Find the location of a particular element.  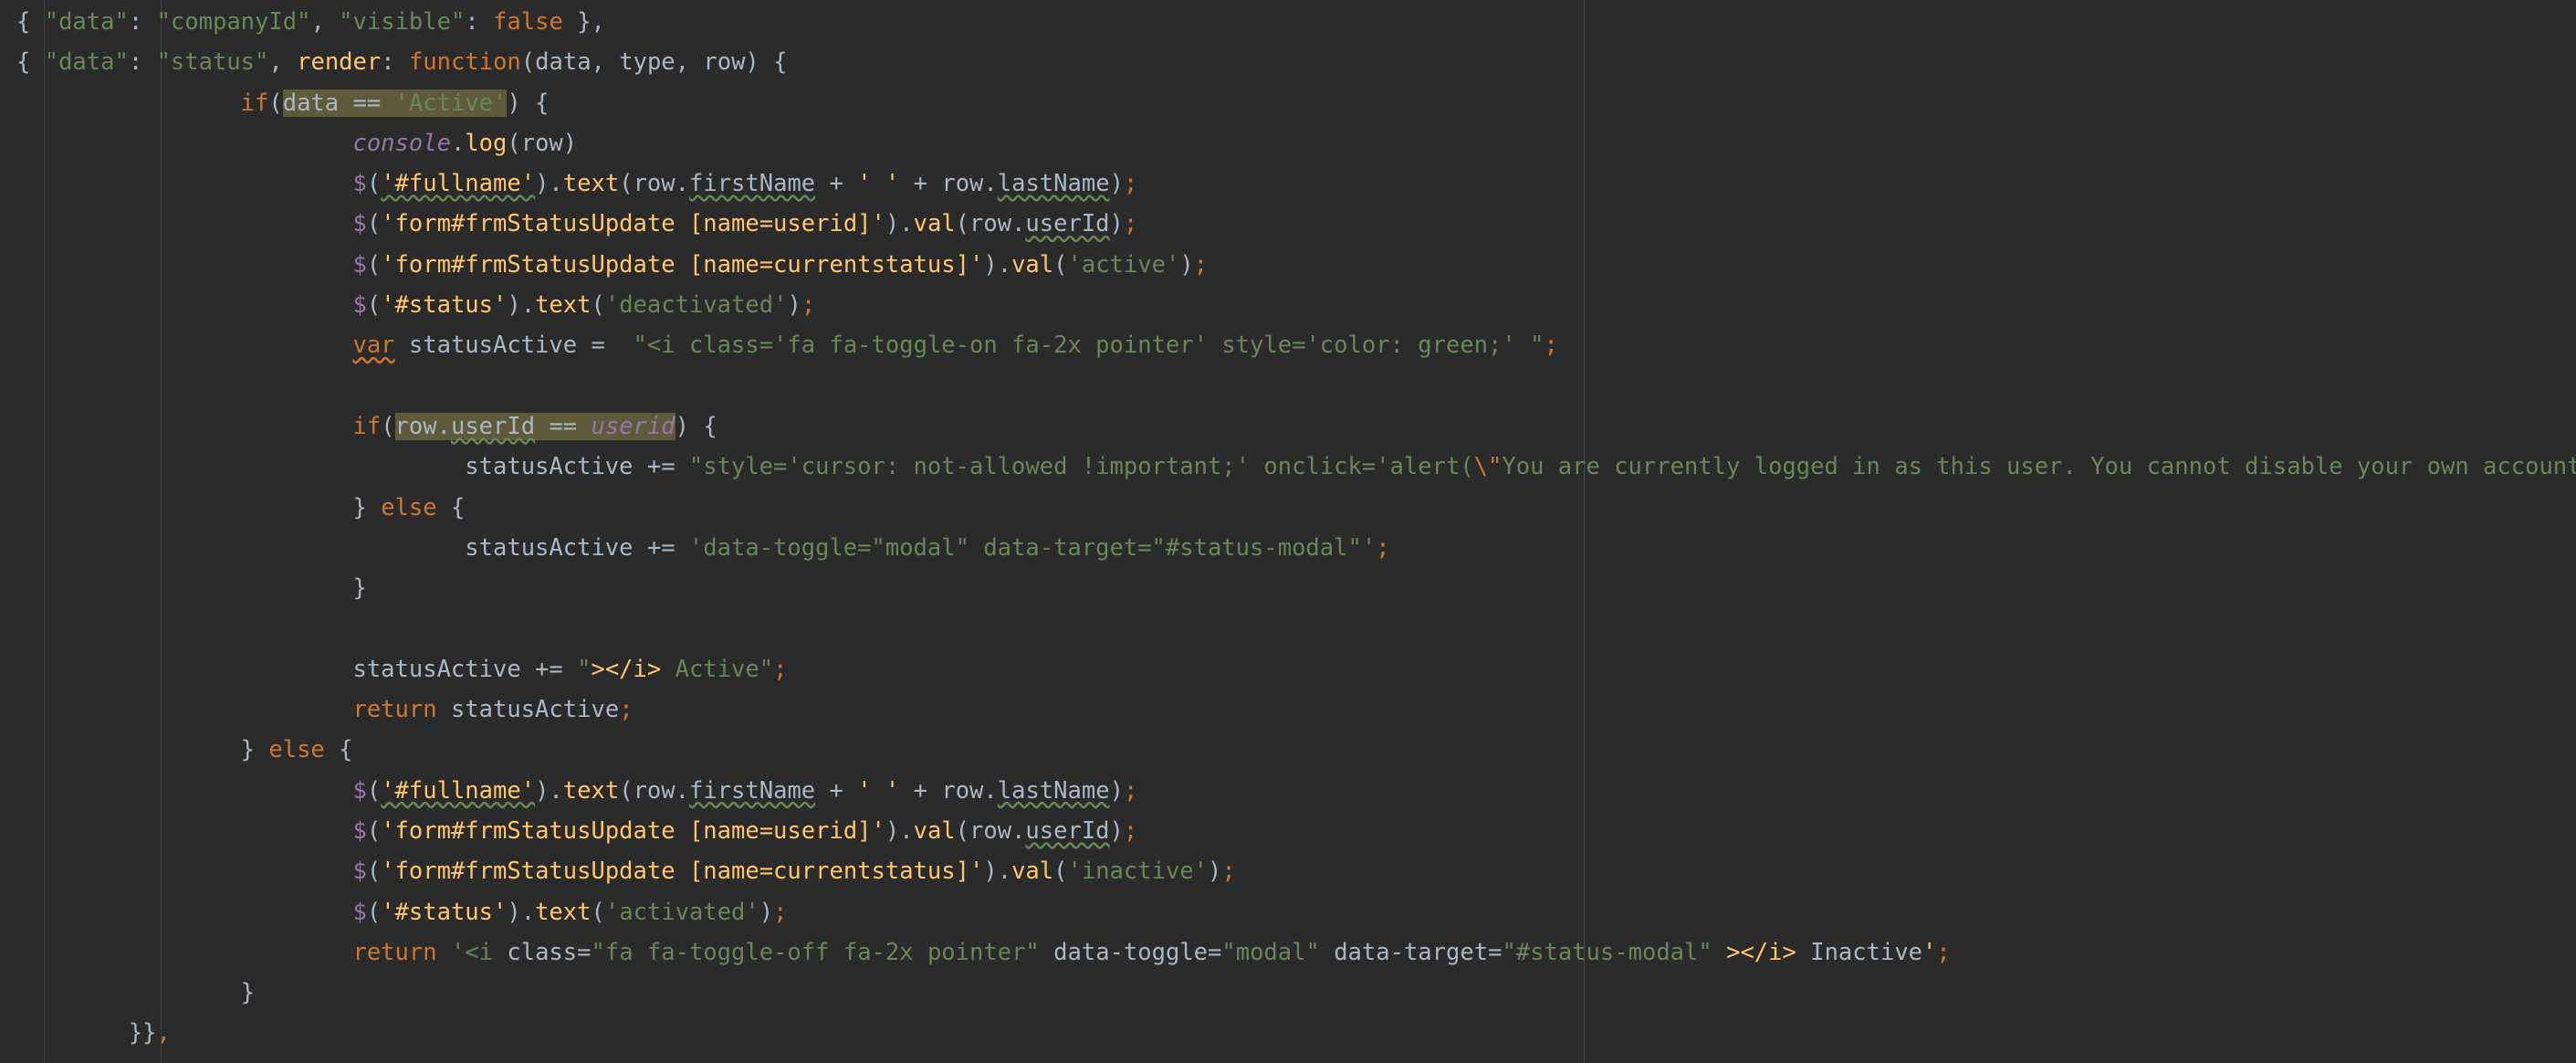

code-token: , is located at coordinates (283, 62).